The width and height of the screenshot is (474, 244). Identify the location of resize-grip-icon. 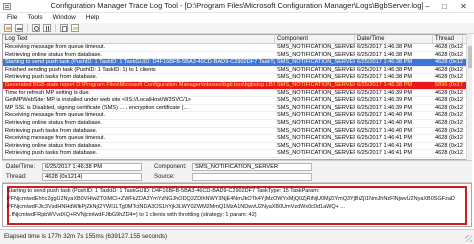
(468, 238).